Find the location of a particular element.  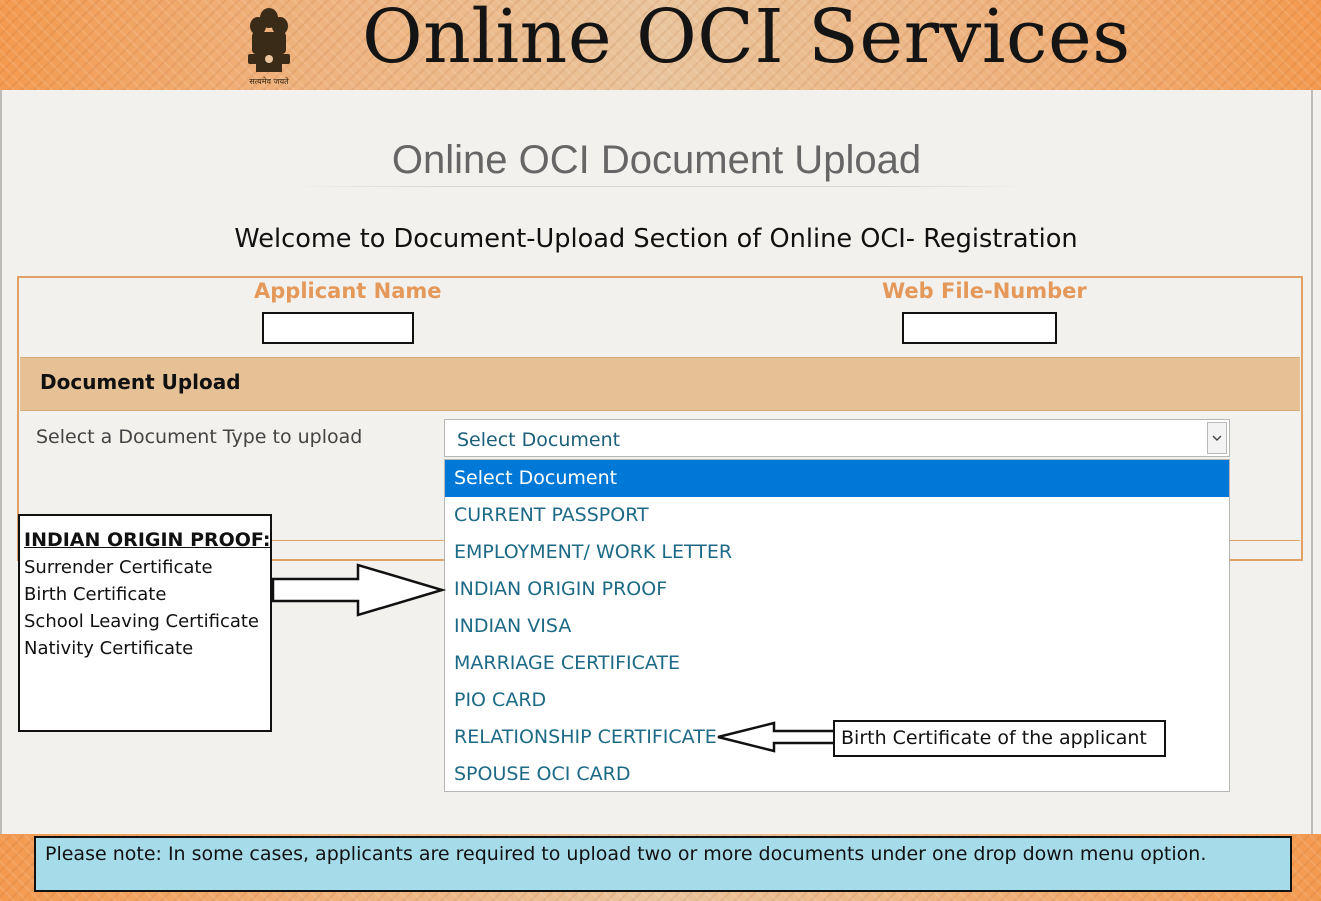

select-current-value: Select Document is located at coordinates (539, 440).